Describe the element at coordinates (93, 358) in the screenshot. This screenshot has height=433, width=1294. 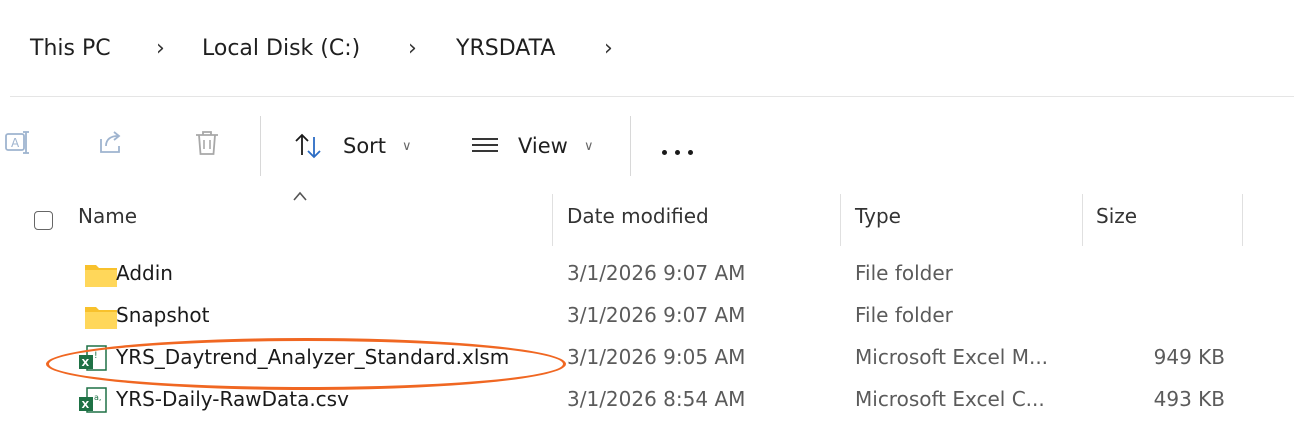
I see `excel-macro-icon: X !` at that location.